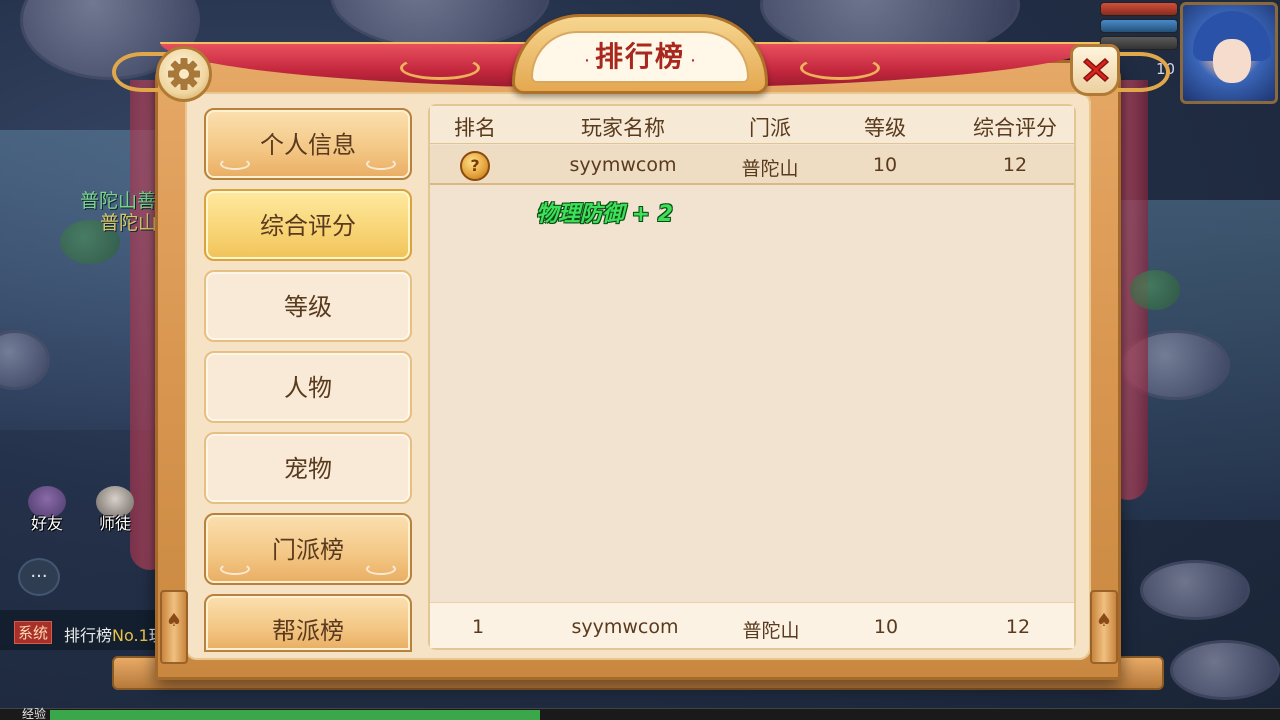 The image size is (1280, 720). Describe the element at coordinates (605, 214) in the screenshot. I see `stat-popup-text: 物理防御 + 2` at that location.